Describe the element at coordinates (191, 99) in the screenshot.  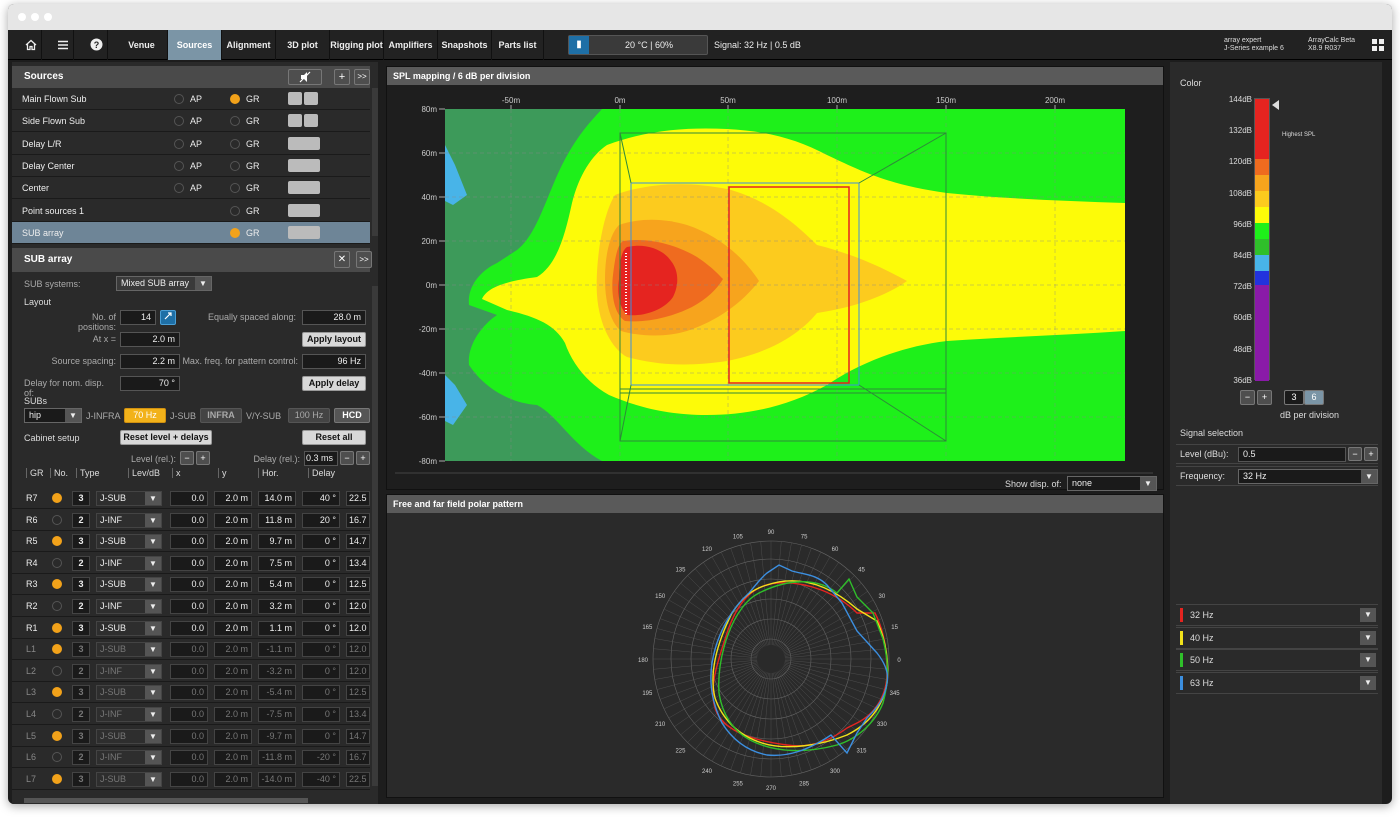
I see `source-row: Main Flown Sub AP GR` at that location.